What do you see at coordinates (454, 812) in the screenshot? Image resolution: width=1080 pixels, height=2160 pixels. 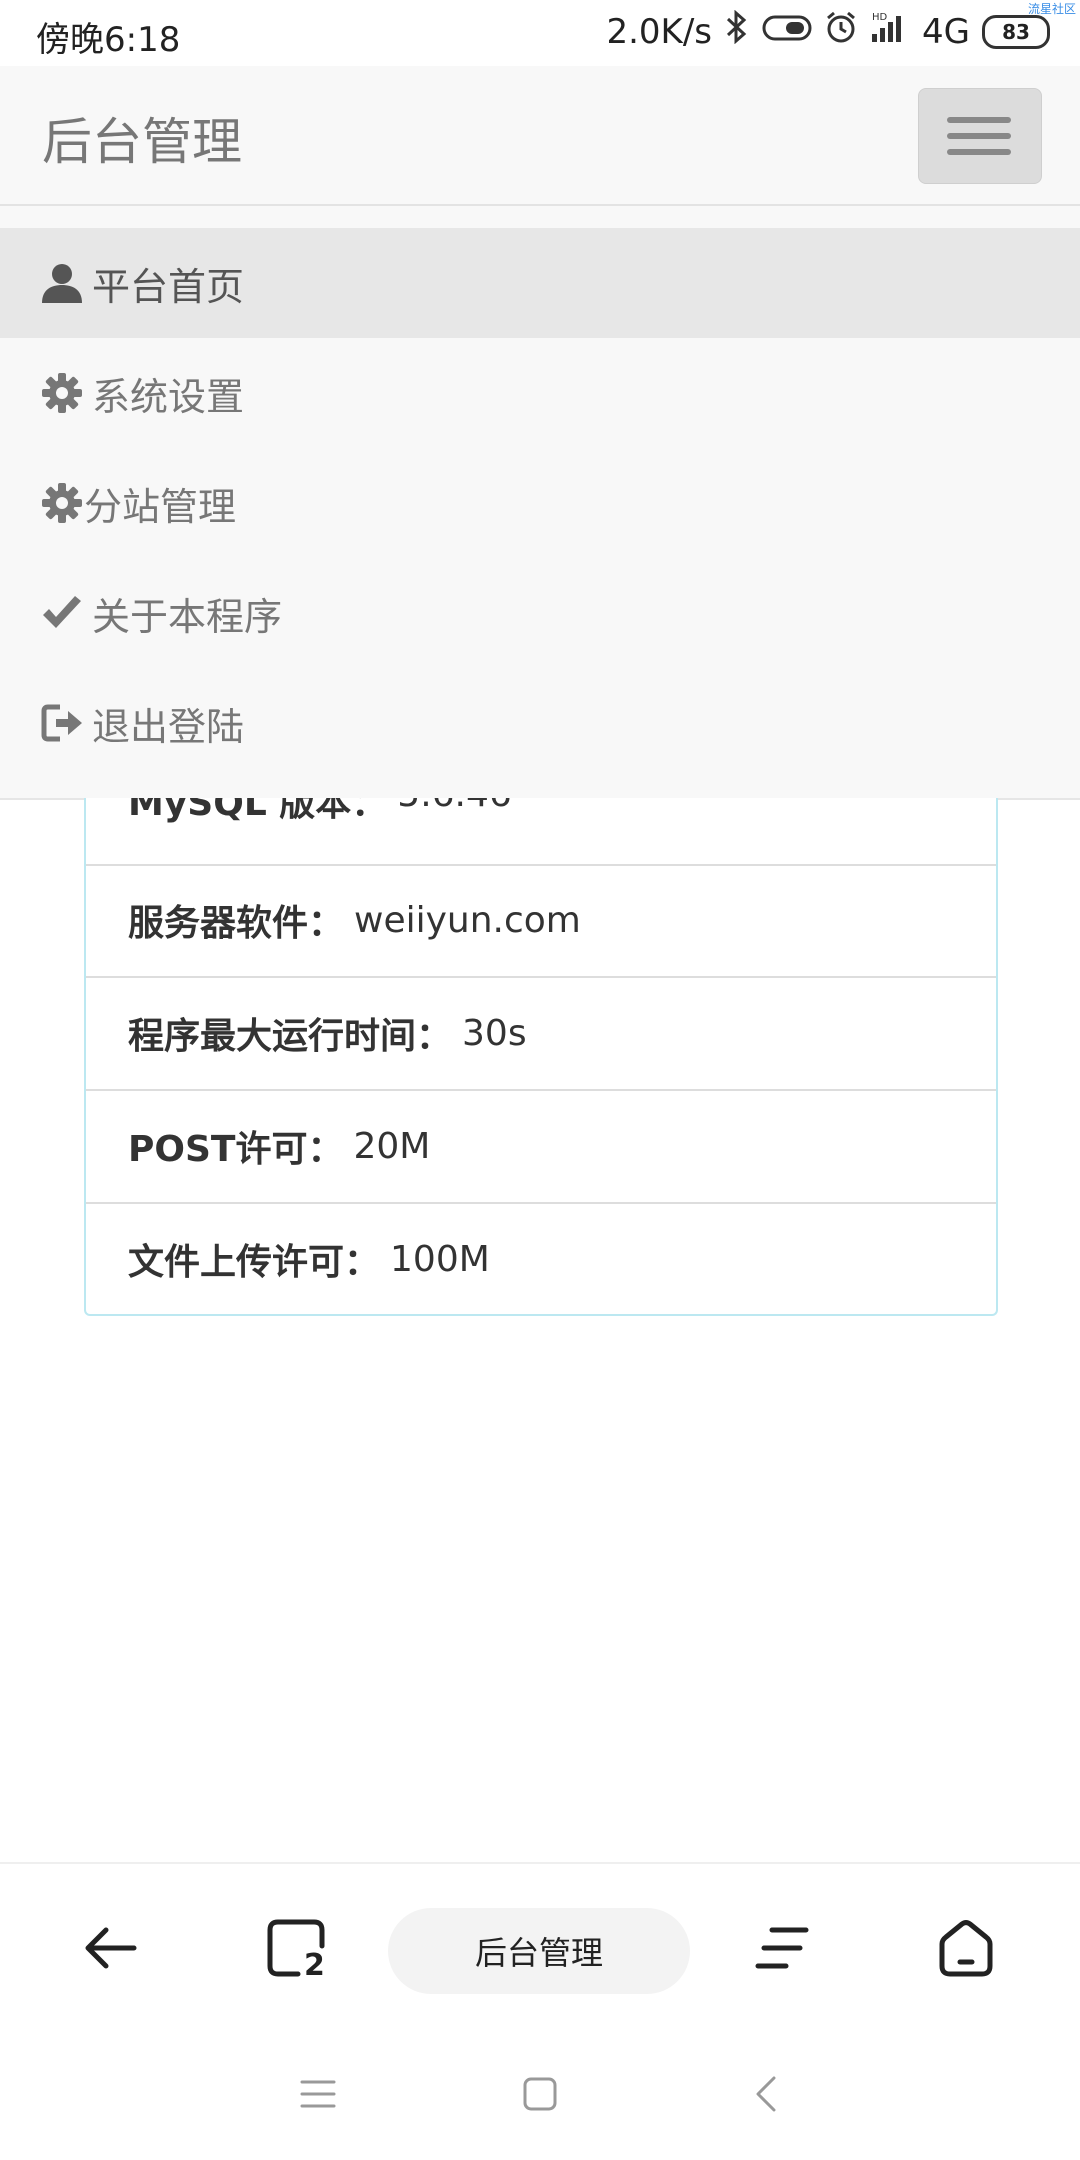 I see `row-value: 5.6.46` at bounding box center [454, 812].